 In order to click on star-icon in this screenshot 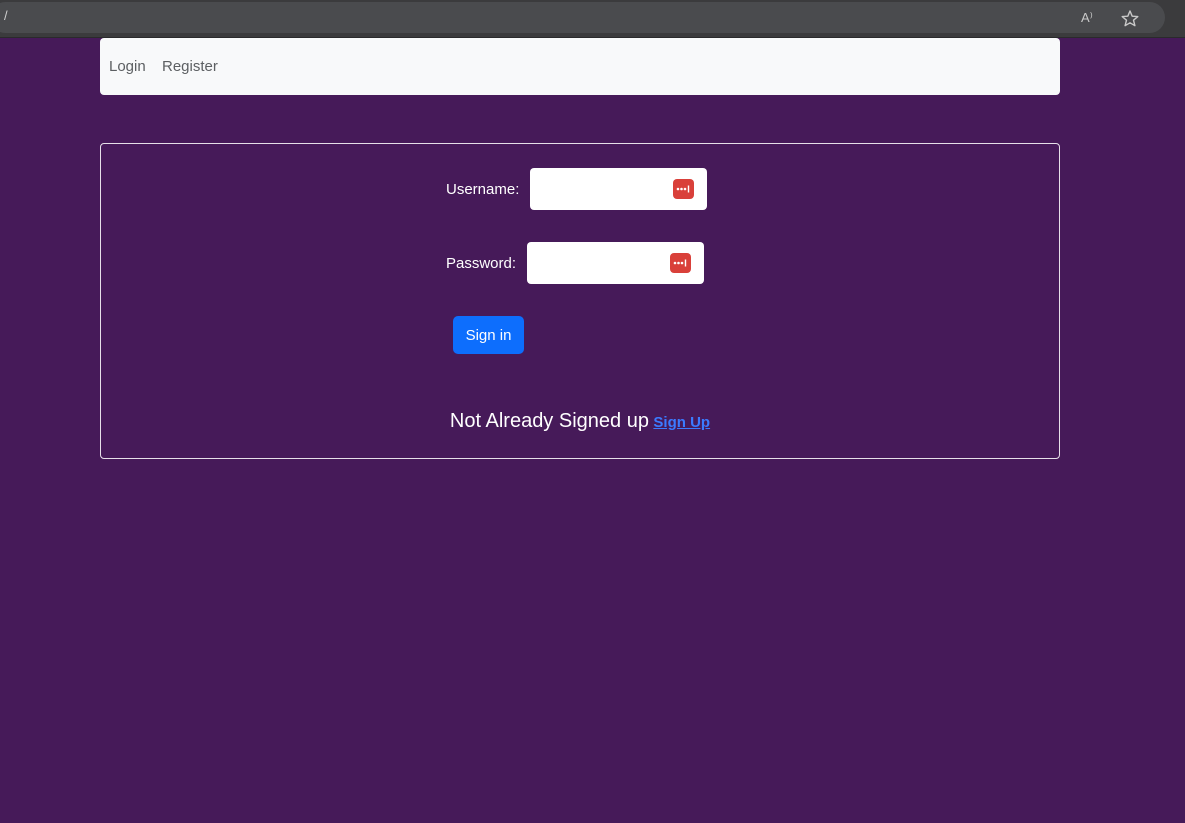, I will do `click(1130, 19)`.